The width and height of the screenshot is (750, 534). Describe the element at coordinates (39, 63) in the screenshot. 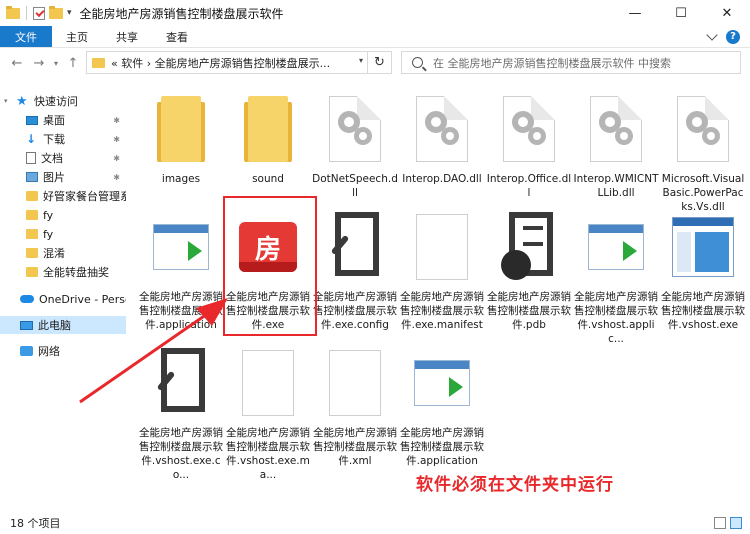

I see `forward-button: →` at that location.